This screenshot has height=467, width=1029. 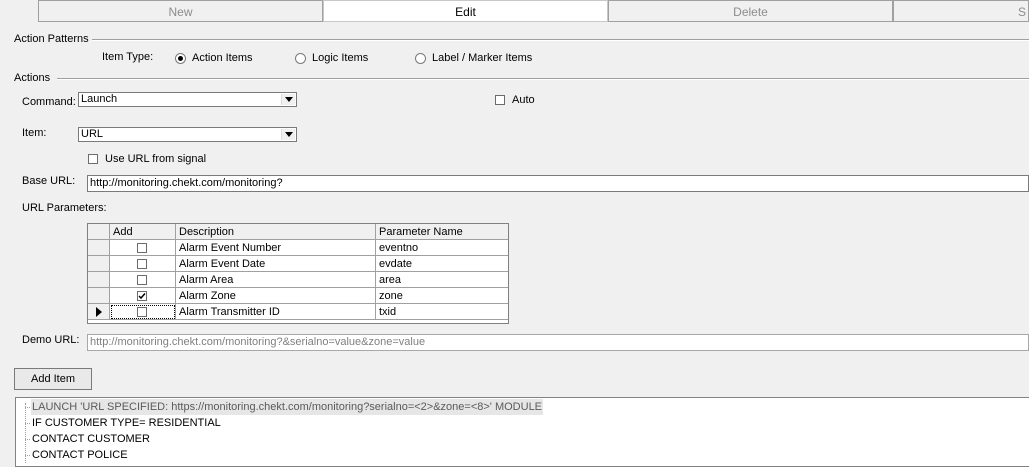 I want to click on action-patterns-divider, so click(x=560, y=40).